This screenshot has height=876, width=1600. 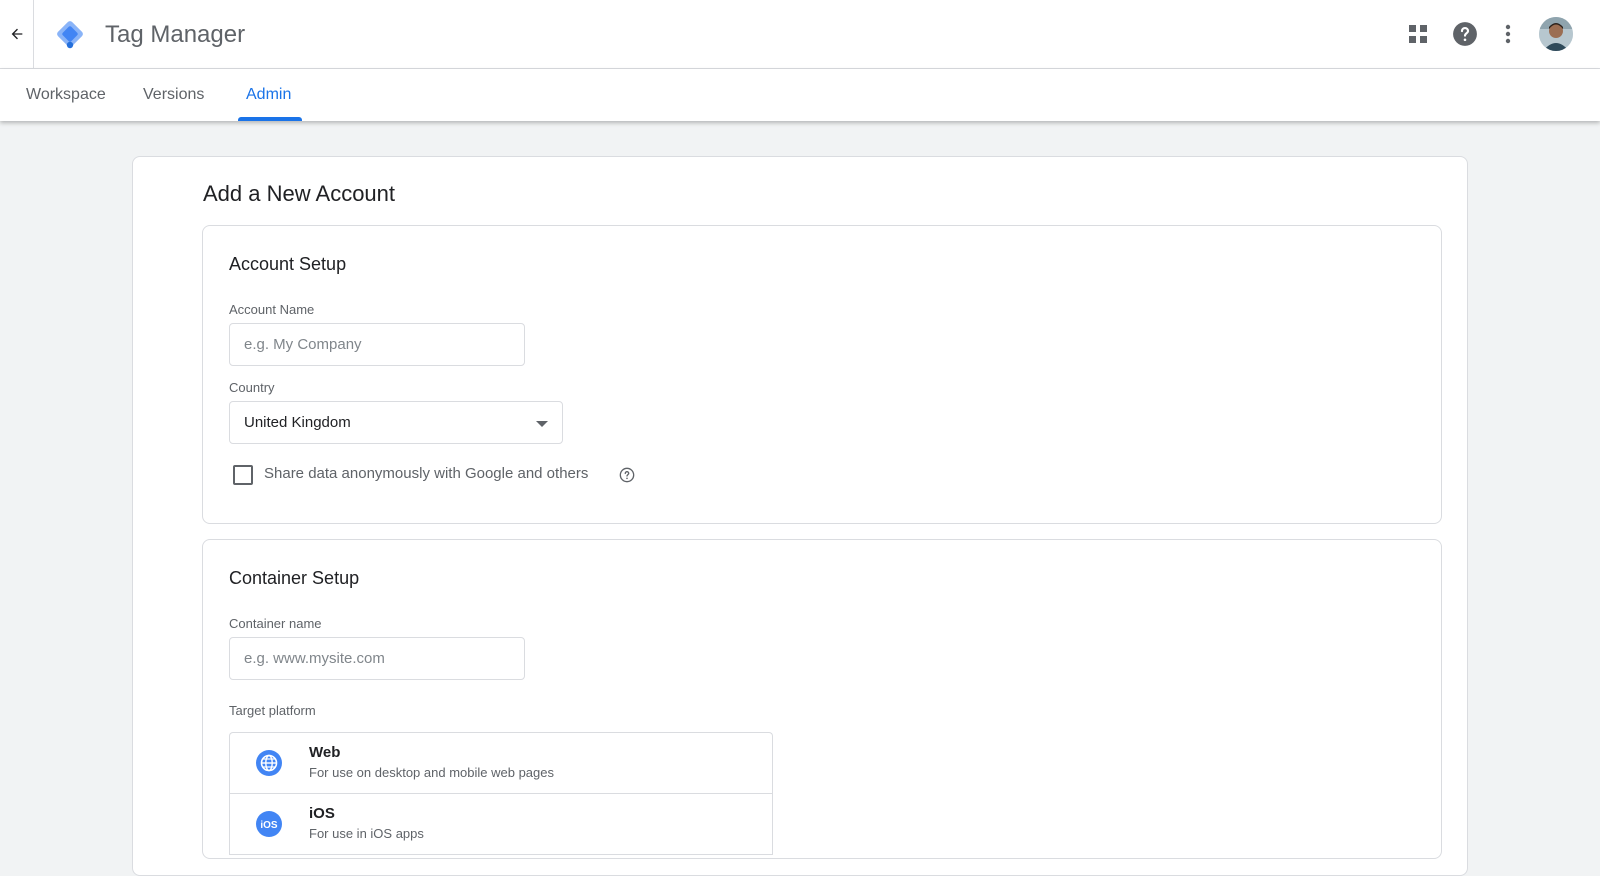 What do you see at coordinates (377, 658) in the screenshot?
I see `container-name-input` at bounding box center [377, 658].